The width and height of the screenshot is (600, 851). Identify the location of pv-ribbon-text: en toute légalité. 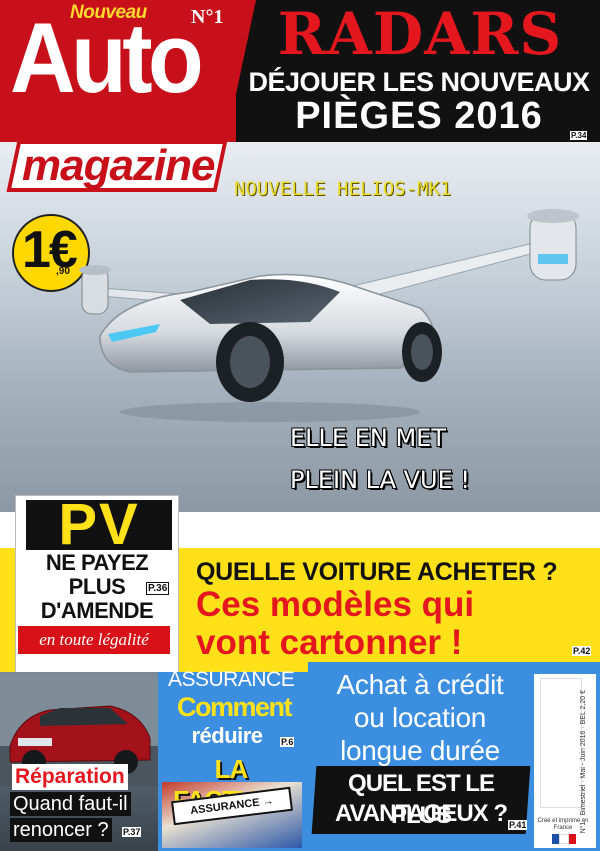
(94, 639).